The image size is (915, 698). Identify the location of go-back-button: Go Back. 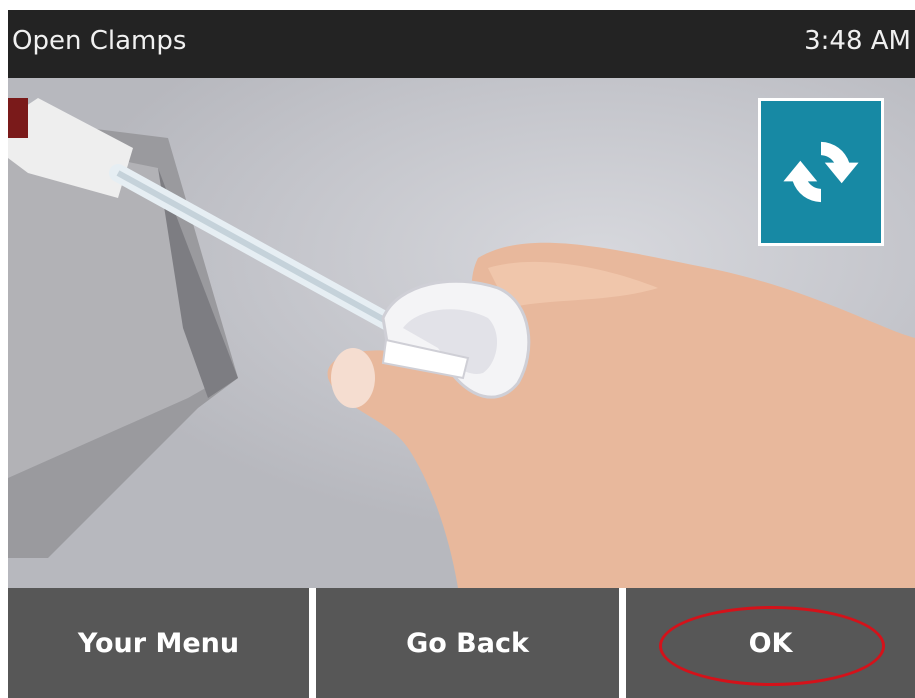
(467, 643).